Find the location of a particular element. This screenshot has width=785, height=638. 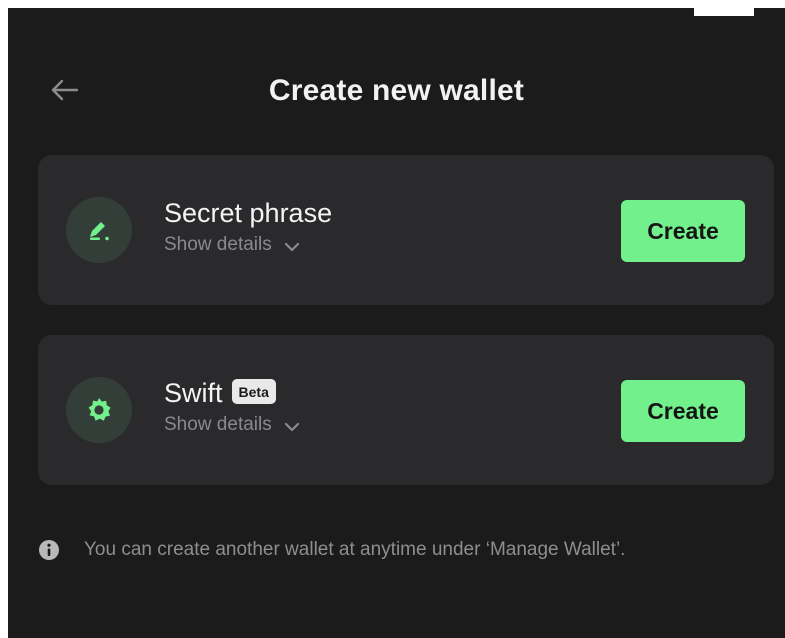

create-swift-button: Create is located at coordinates (683, 411).